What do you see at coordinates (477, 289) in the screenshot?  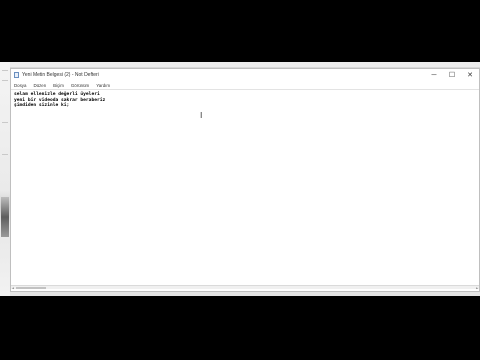 I see `scroll-right-icon: ▶` at bounding box center [477, 289].